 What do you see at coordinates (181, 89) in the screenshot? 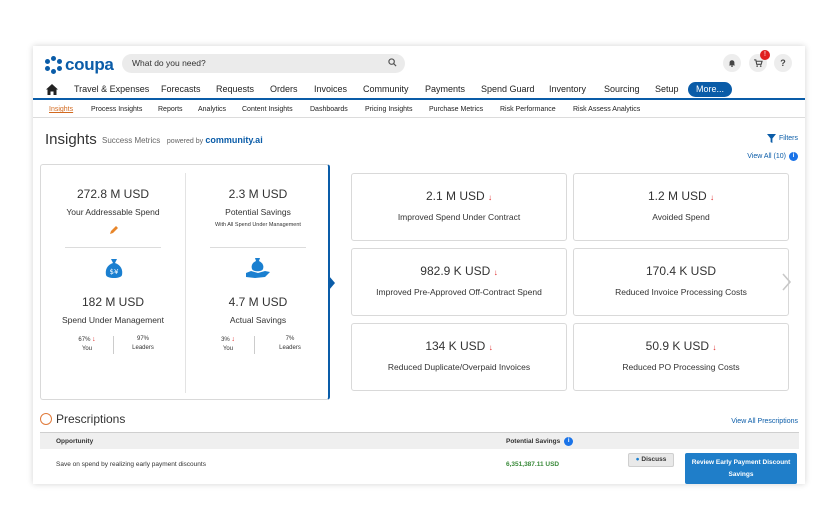
I see `nav-forecasts: Forecasts` at bounding box center [181, 89].